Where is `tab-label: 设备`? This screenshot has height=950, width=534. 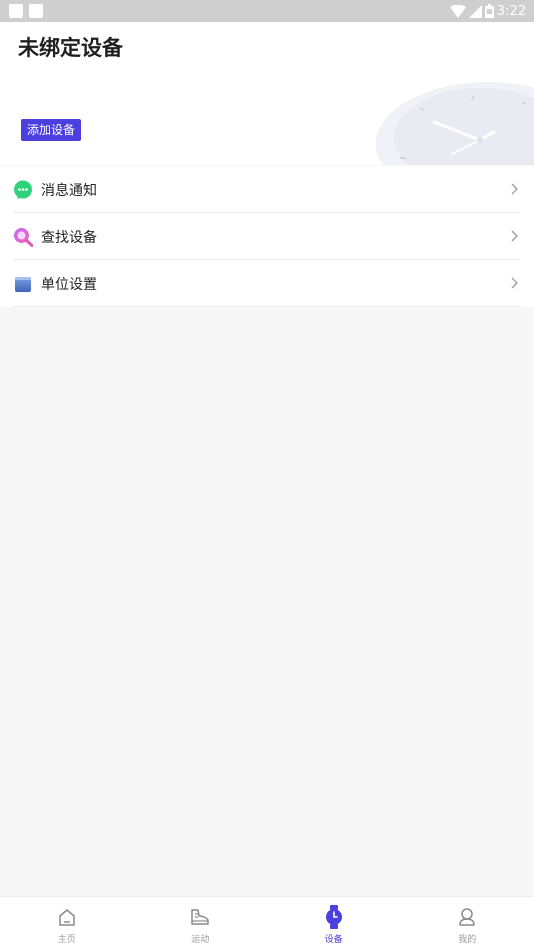 tab-label: 设备 is located at coordinates (333, 940).